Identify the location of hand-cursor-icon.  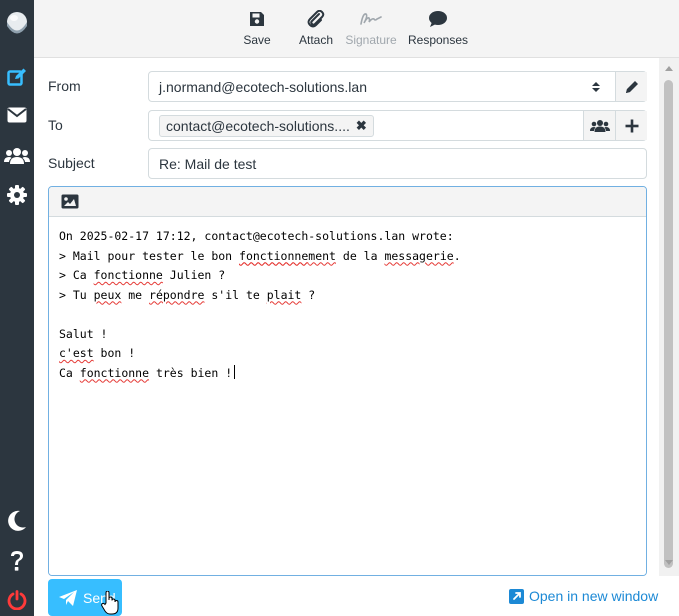
(110, 603).